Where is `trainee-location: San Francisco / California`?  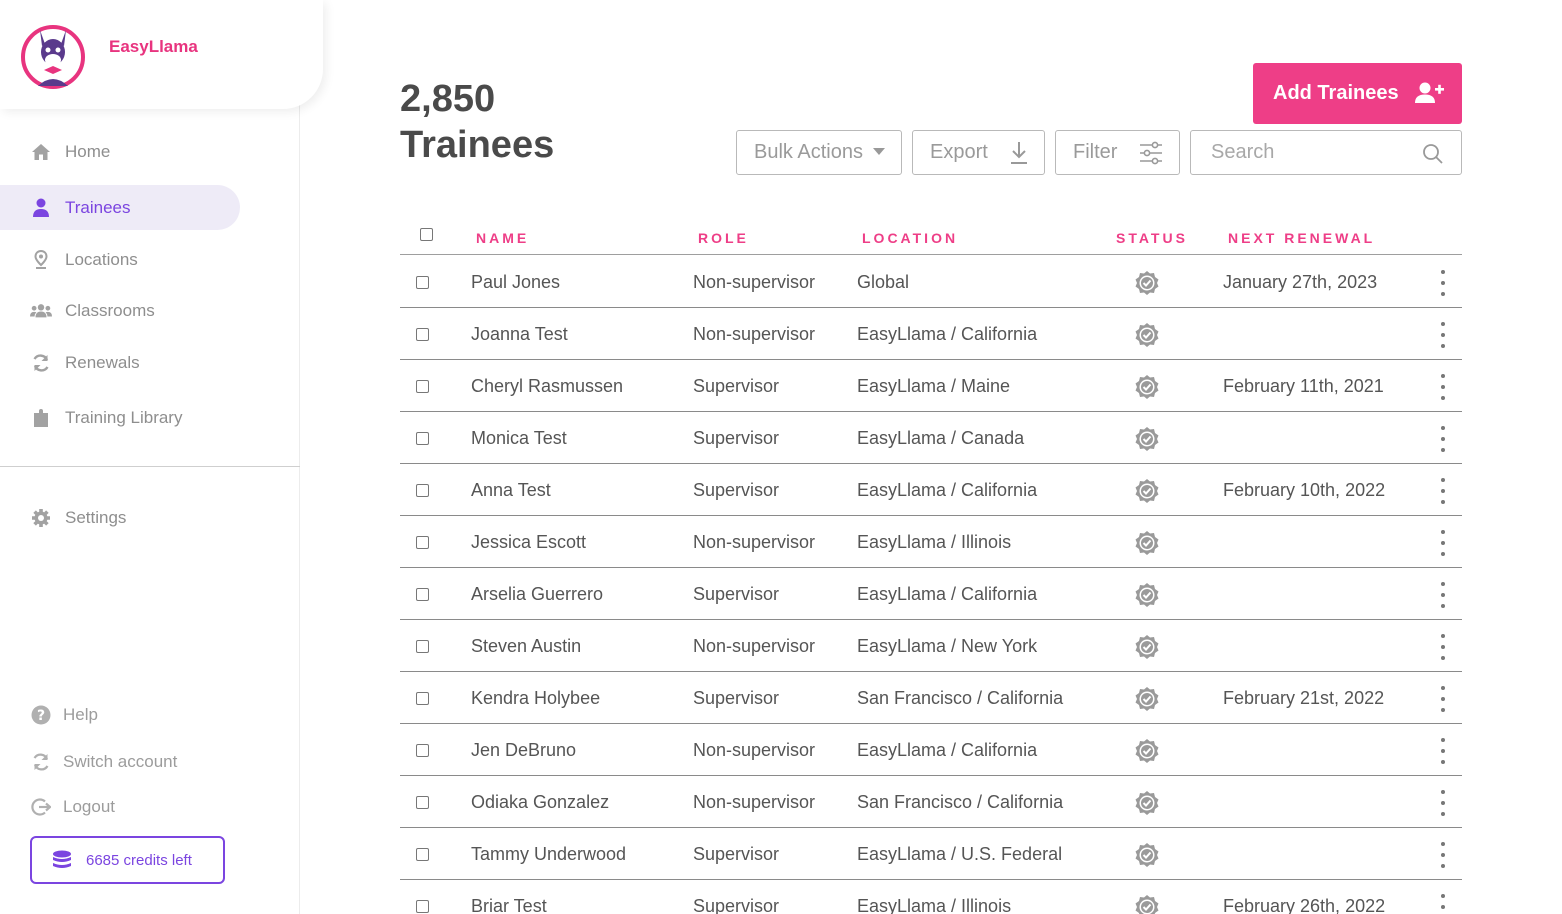 trainee-location: San Francisco / California is located at coordinates (960, 802).